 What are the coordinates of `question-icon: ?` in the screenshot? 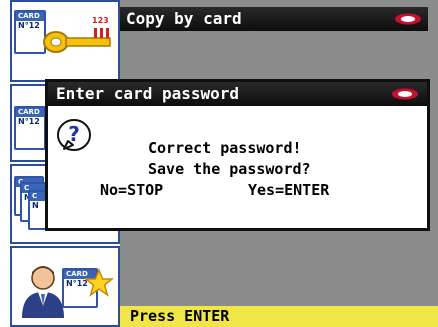 It's located at (74, 135).